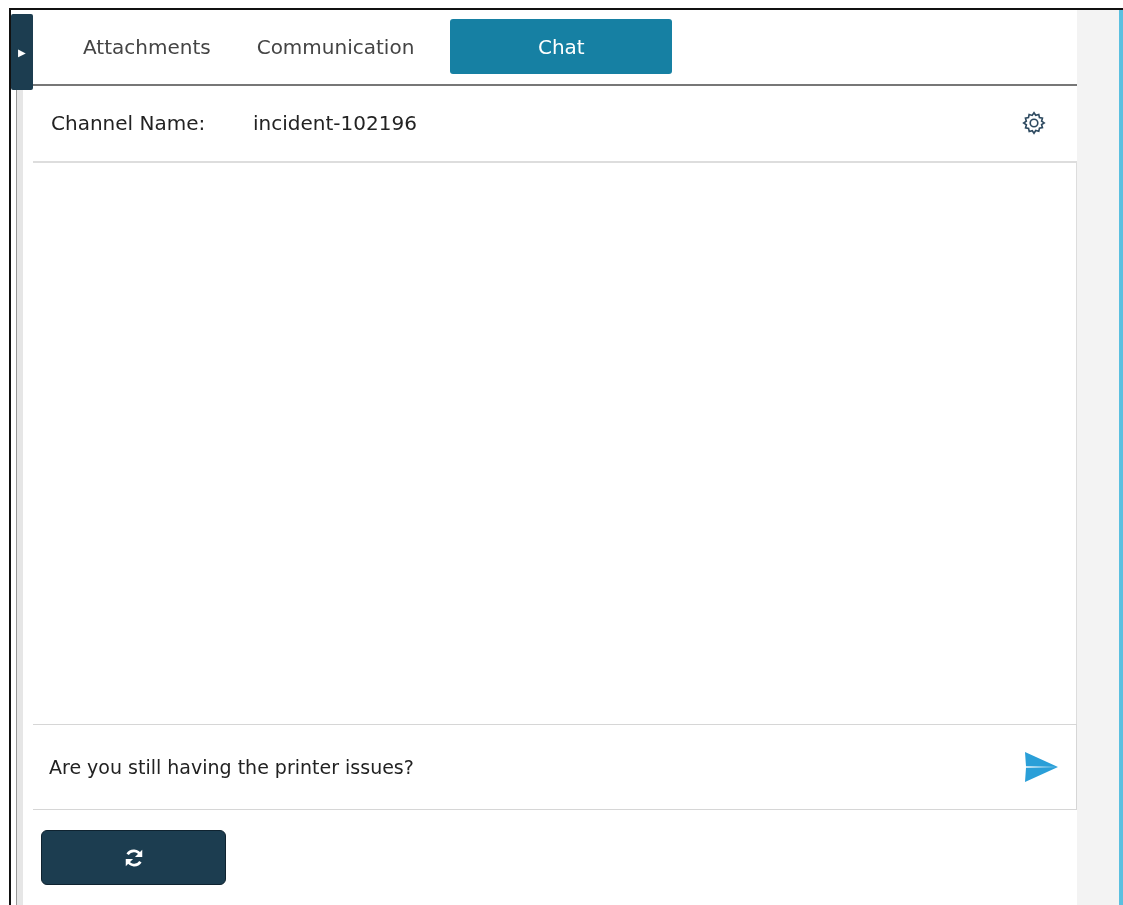  I want to click on message-input-box: Are you still having the printer issues?, so click(555, 766).